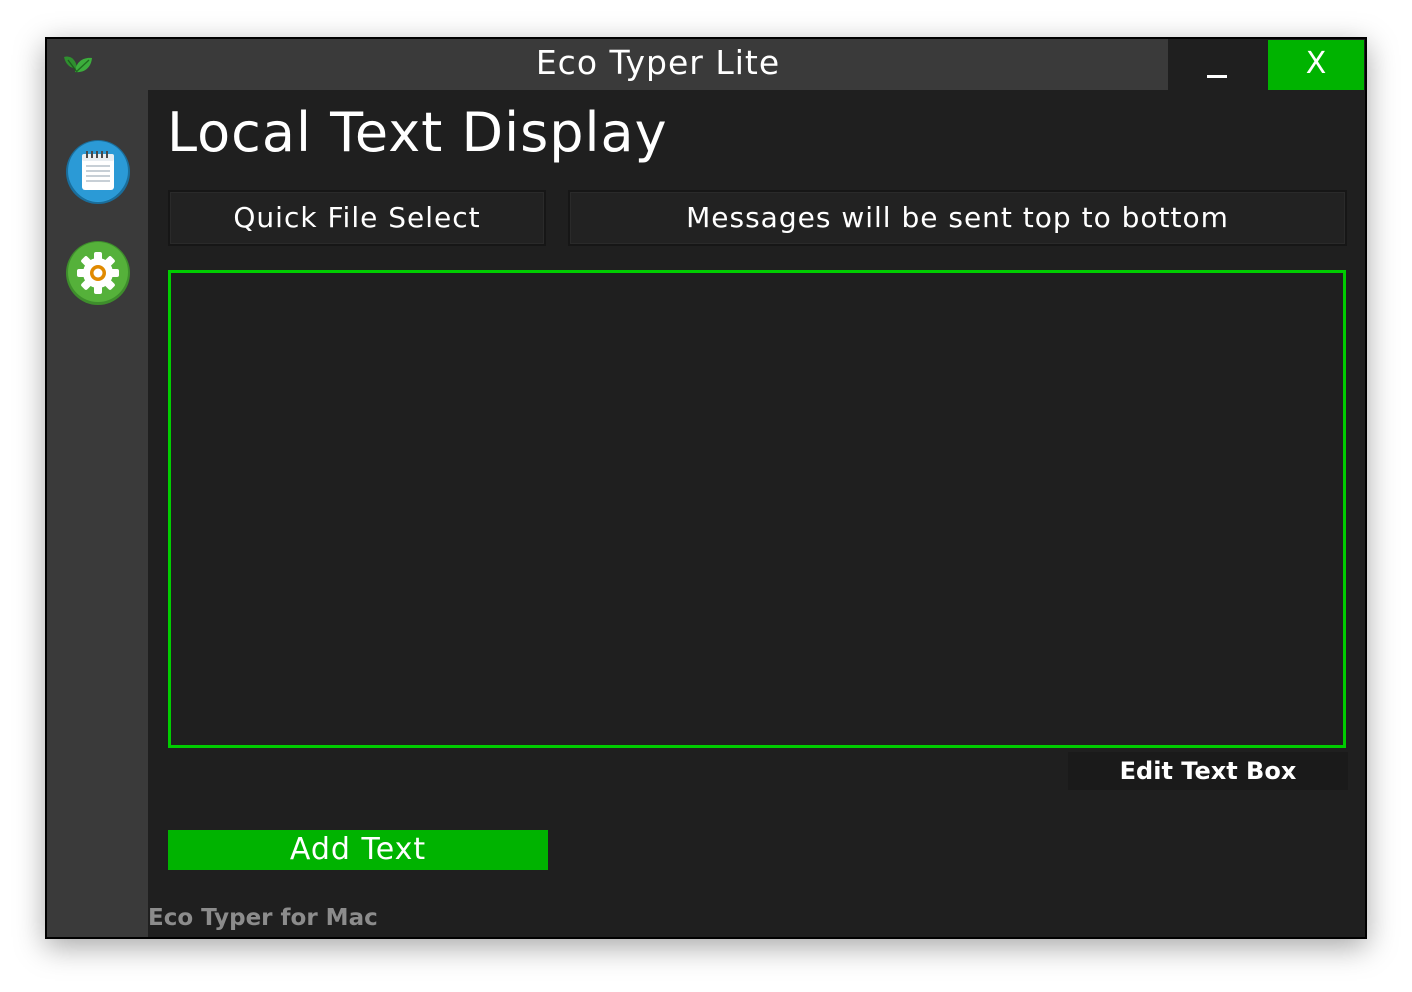  I want to click on page-title: Local Text Display, so click(417, 132).